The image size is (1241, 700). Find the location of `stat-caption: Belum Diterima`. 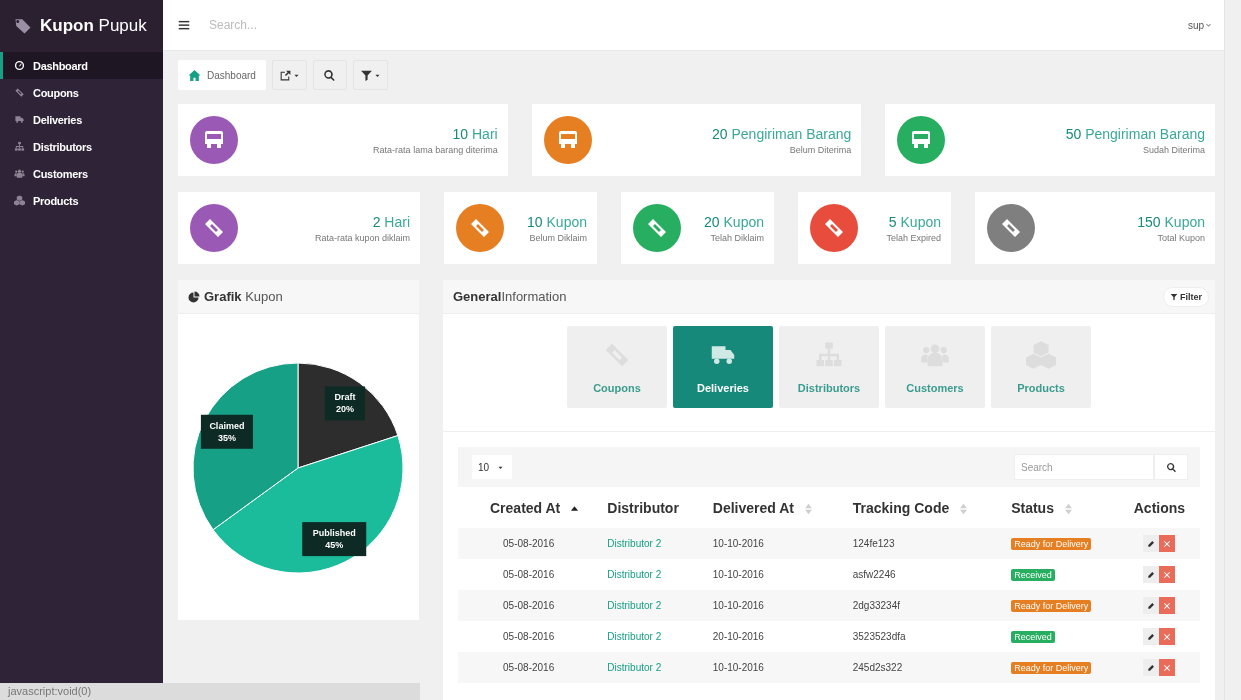

stat-caption: Belum Diterima is located at coordinates (820, 149).